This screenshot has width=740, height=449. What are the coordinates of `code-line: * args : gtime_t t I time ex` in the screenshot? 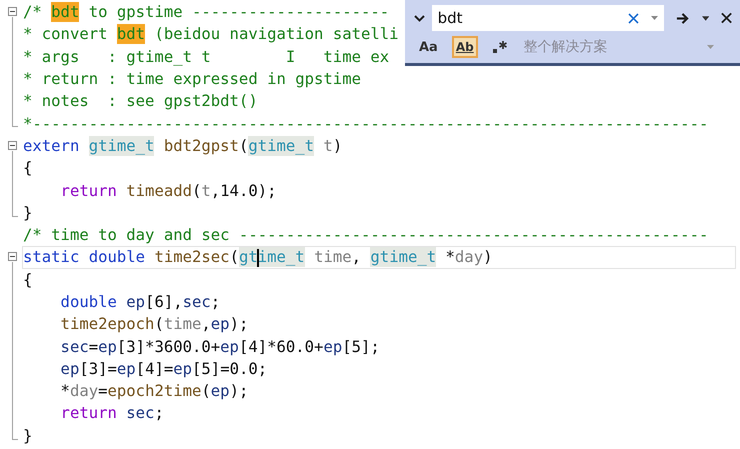 It's located at (206, 56).